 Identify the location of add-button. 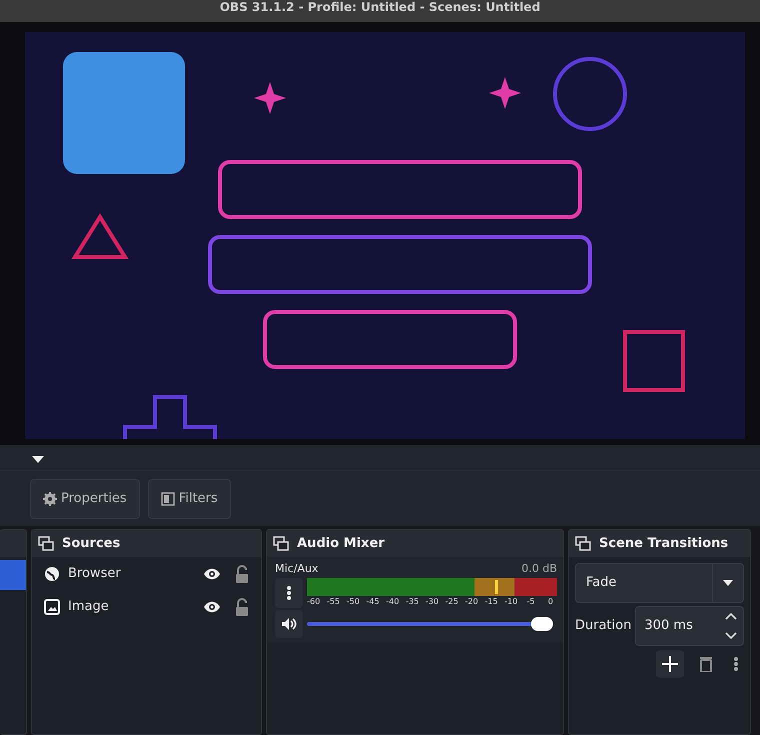
(670, 664).